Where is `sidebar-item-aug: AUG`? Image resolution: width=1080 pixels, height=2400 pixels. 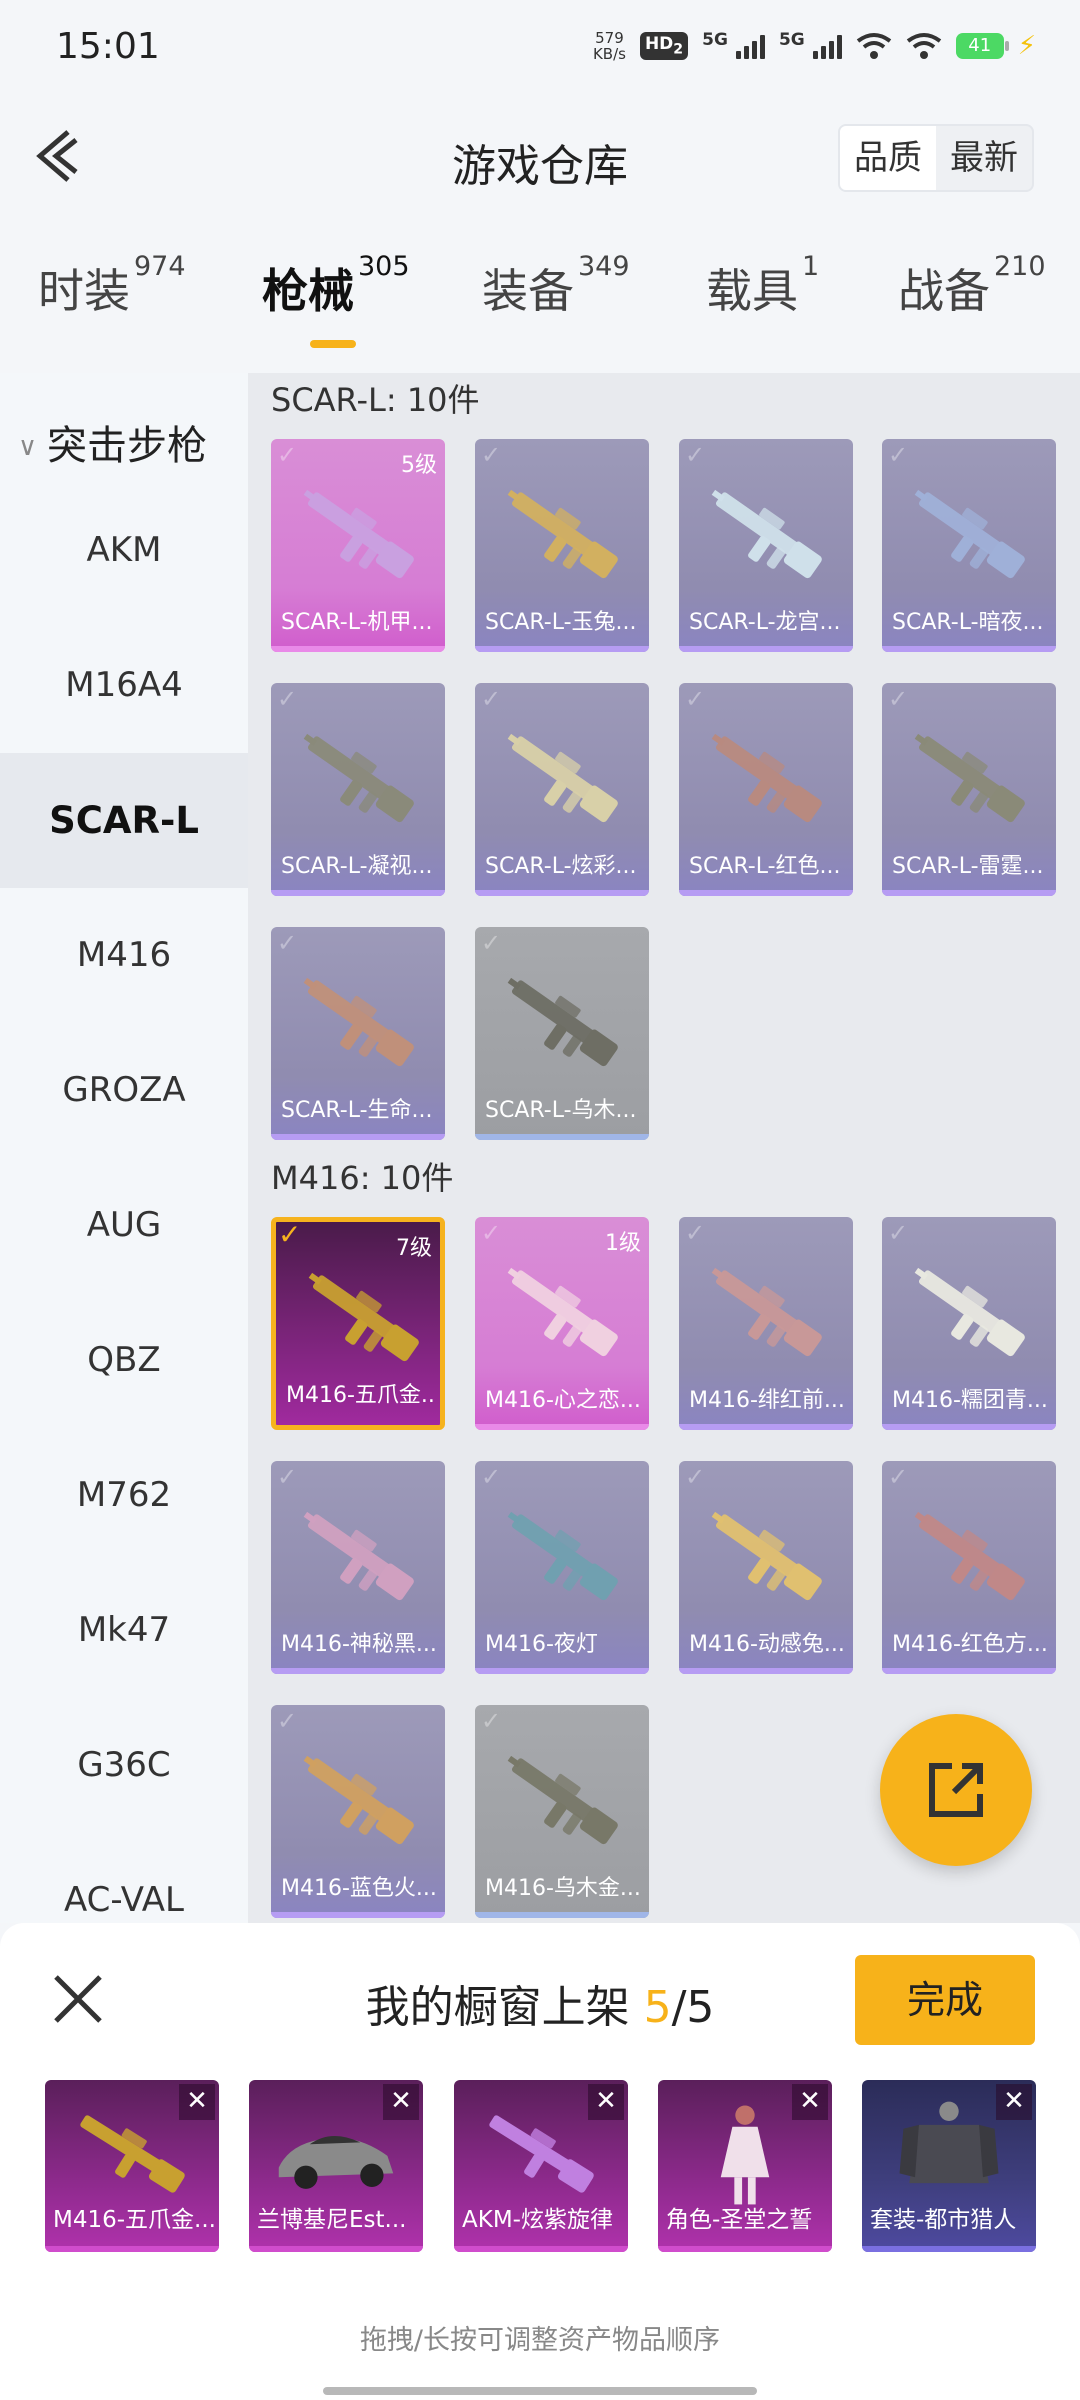 sidebar-item-aug: AUG is located at coordinates (124, 1225).